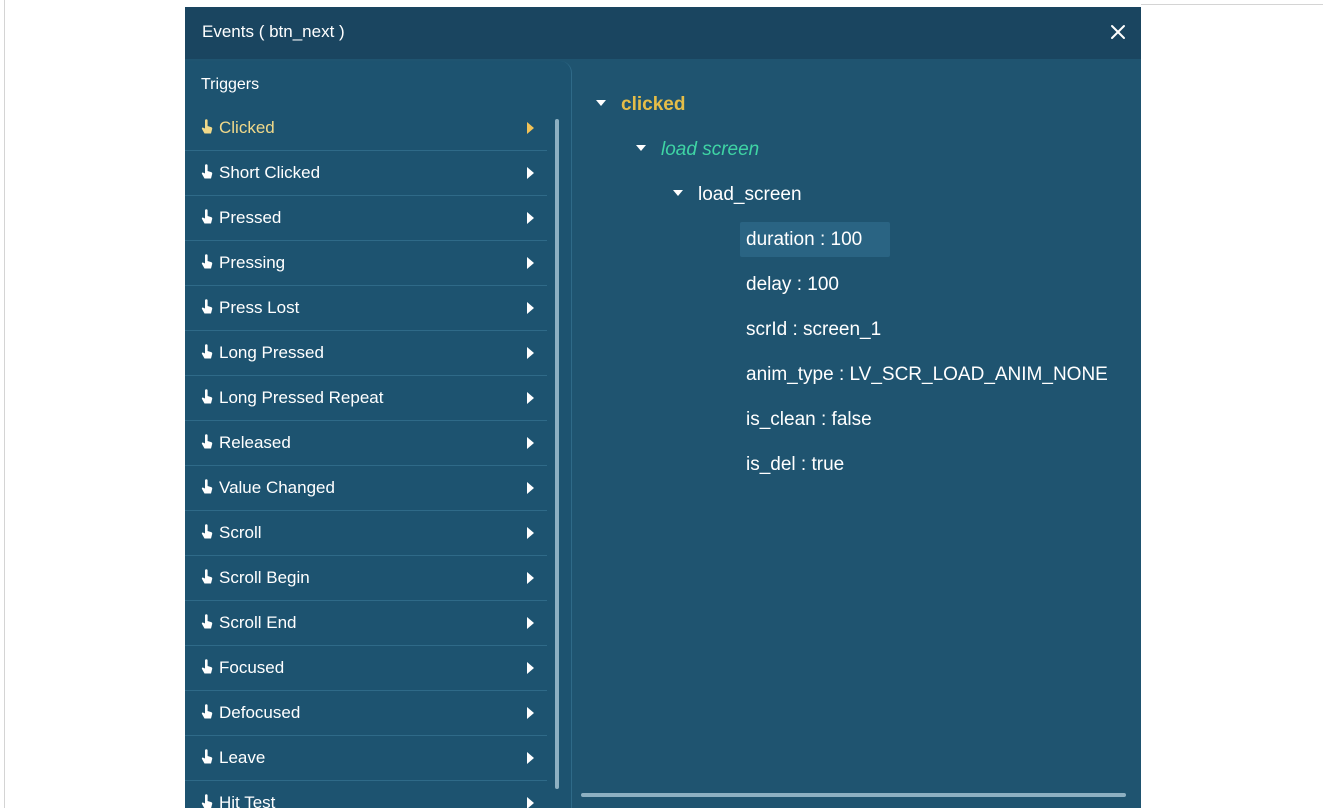 This screenshot has width=1323, height=808. What do you see at coordinates (252, 262) in the screenshot?
I see `trigger-label: Pressing` at bounding box center [252, 262].